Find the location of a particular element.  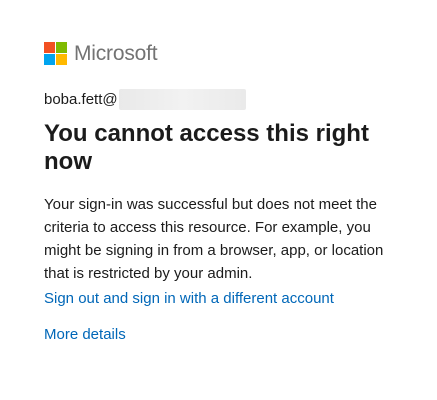

page-title: You cannot access this right now is located at coordinates (206, 147).